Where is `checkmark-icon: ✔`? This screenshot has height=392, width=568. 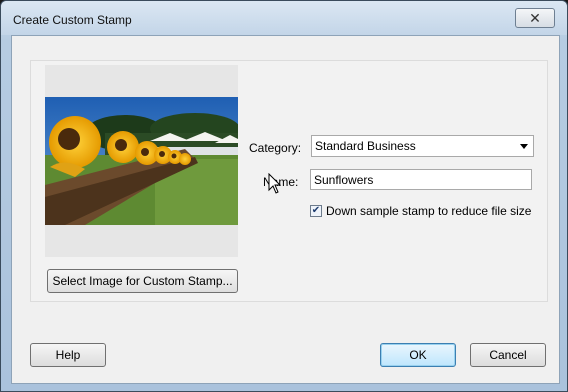 checkmark-icon: ✔ is located at coordinates (316, 210).